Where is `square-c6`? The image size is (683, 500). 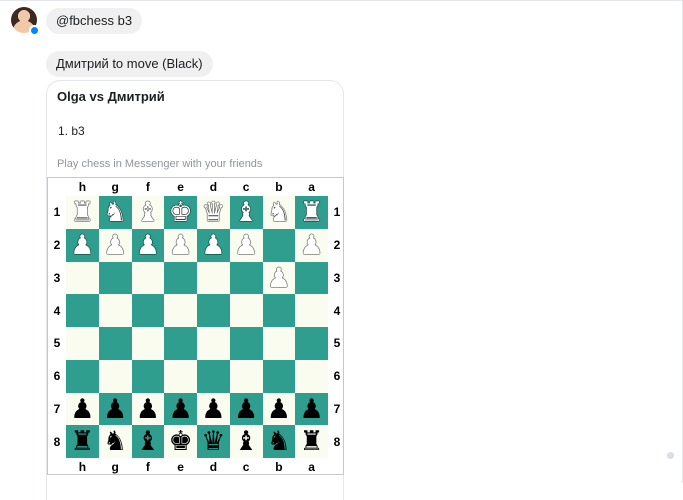
square-c6 is located at coordinates (246, 376).